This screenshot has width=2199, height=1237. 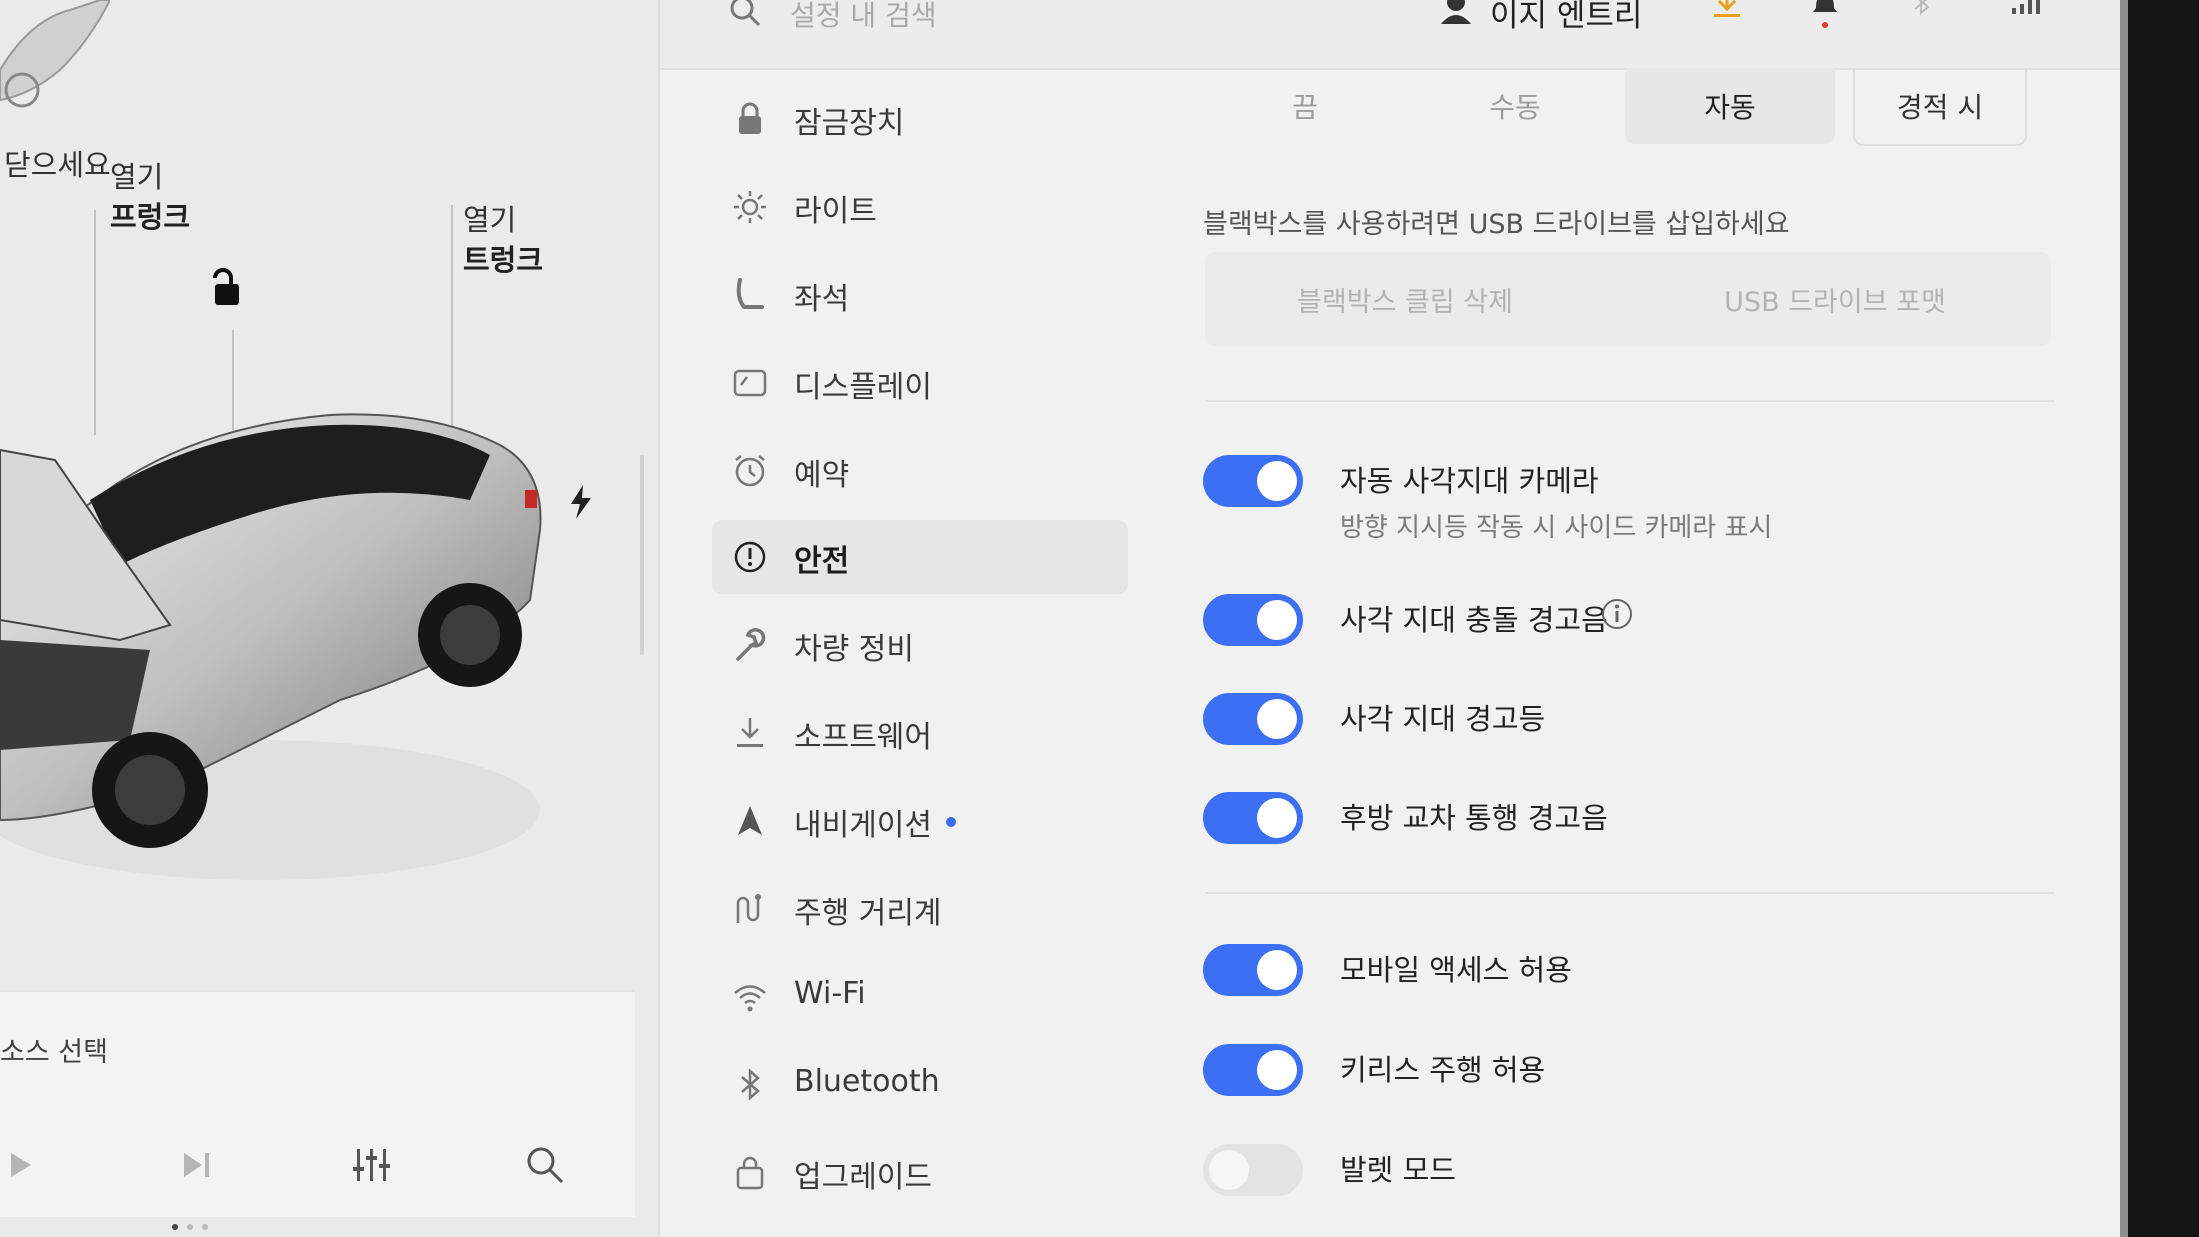 I want to click on search-icon, so click(x=745, y=15).